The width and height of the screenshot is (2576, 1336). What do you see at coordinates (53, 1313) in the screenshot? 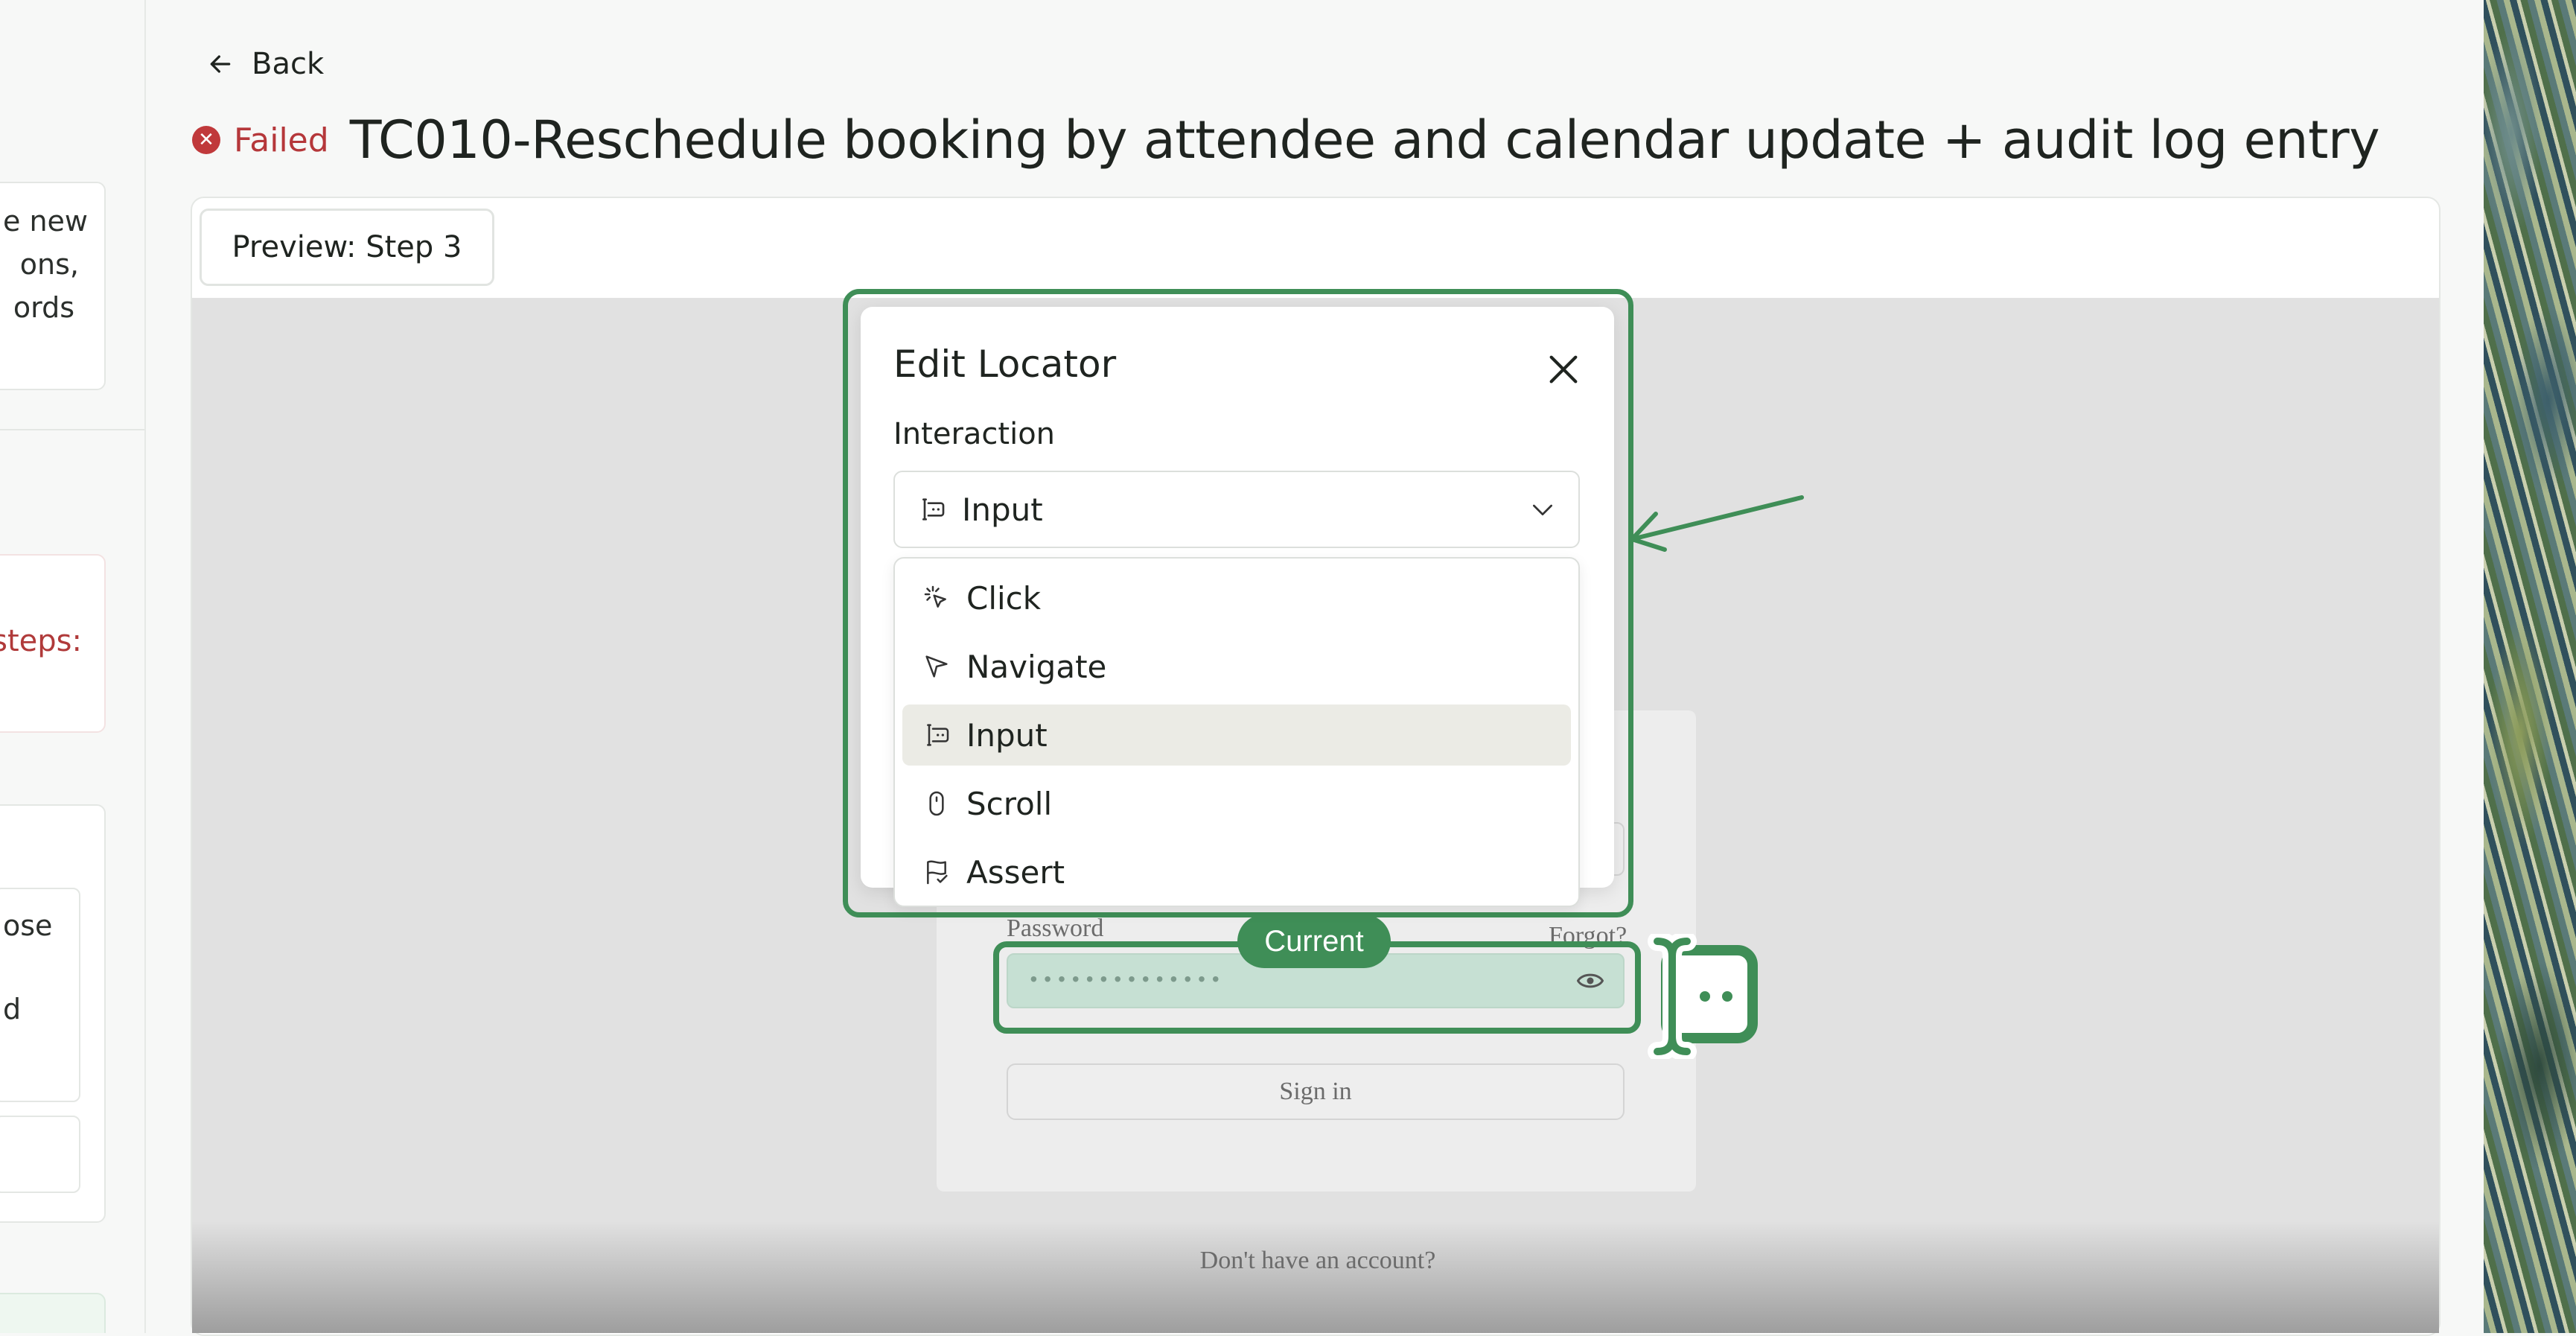
I see `sidebar-card-success` at bounding box center [53, 1313].